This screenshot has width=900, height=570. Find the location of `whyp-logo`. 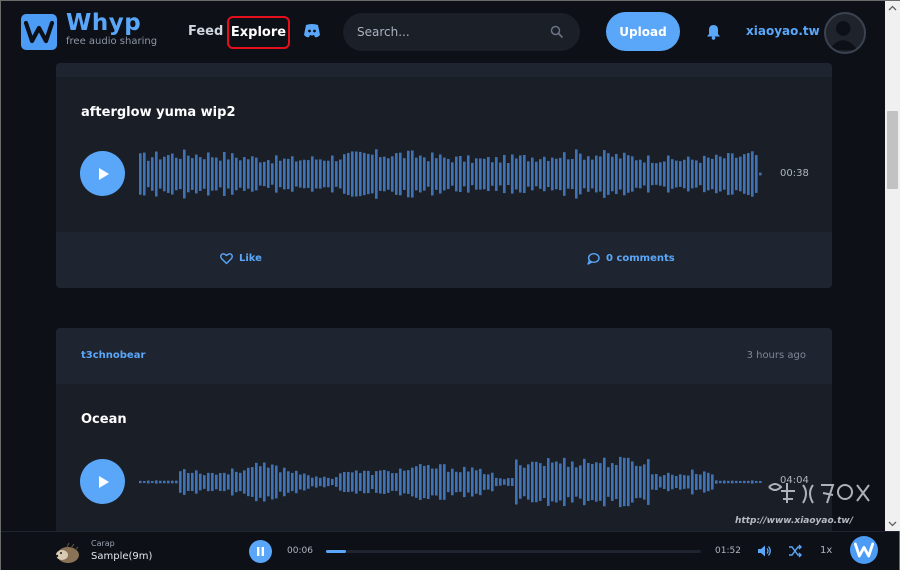

whyp-logo is located at coordinates (39, 32).